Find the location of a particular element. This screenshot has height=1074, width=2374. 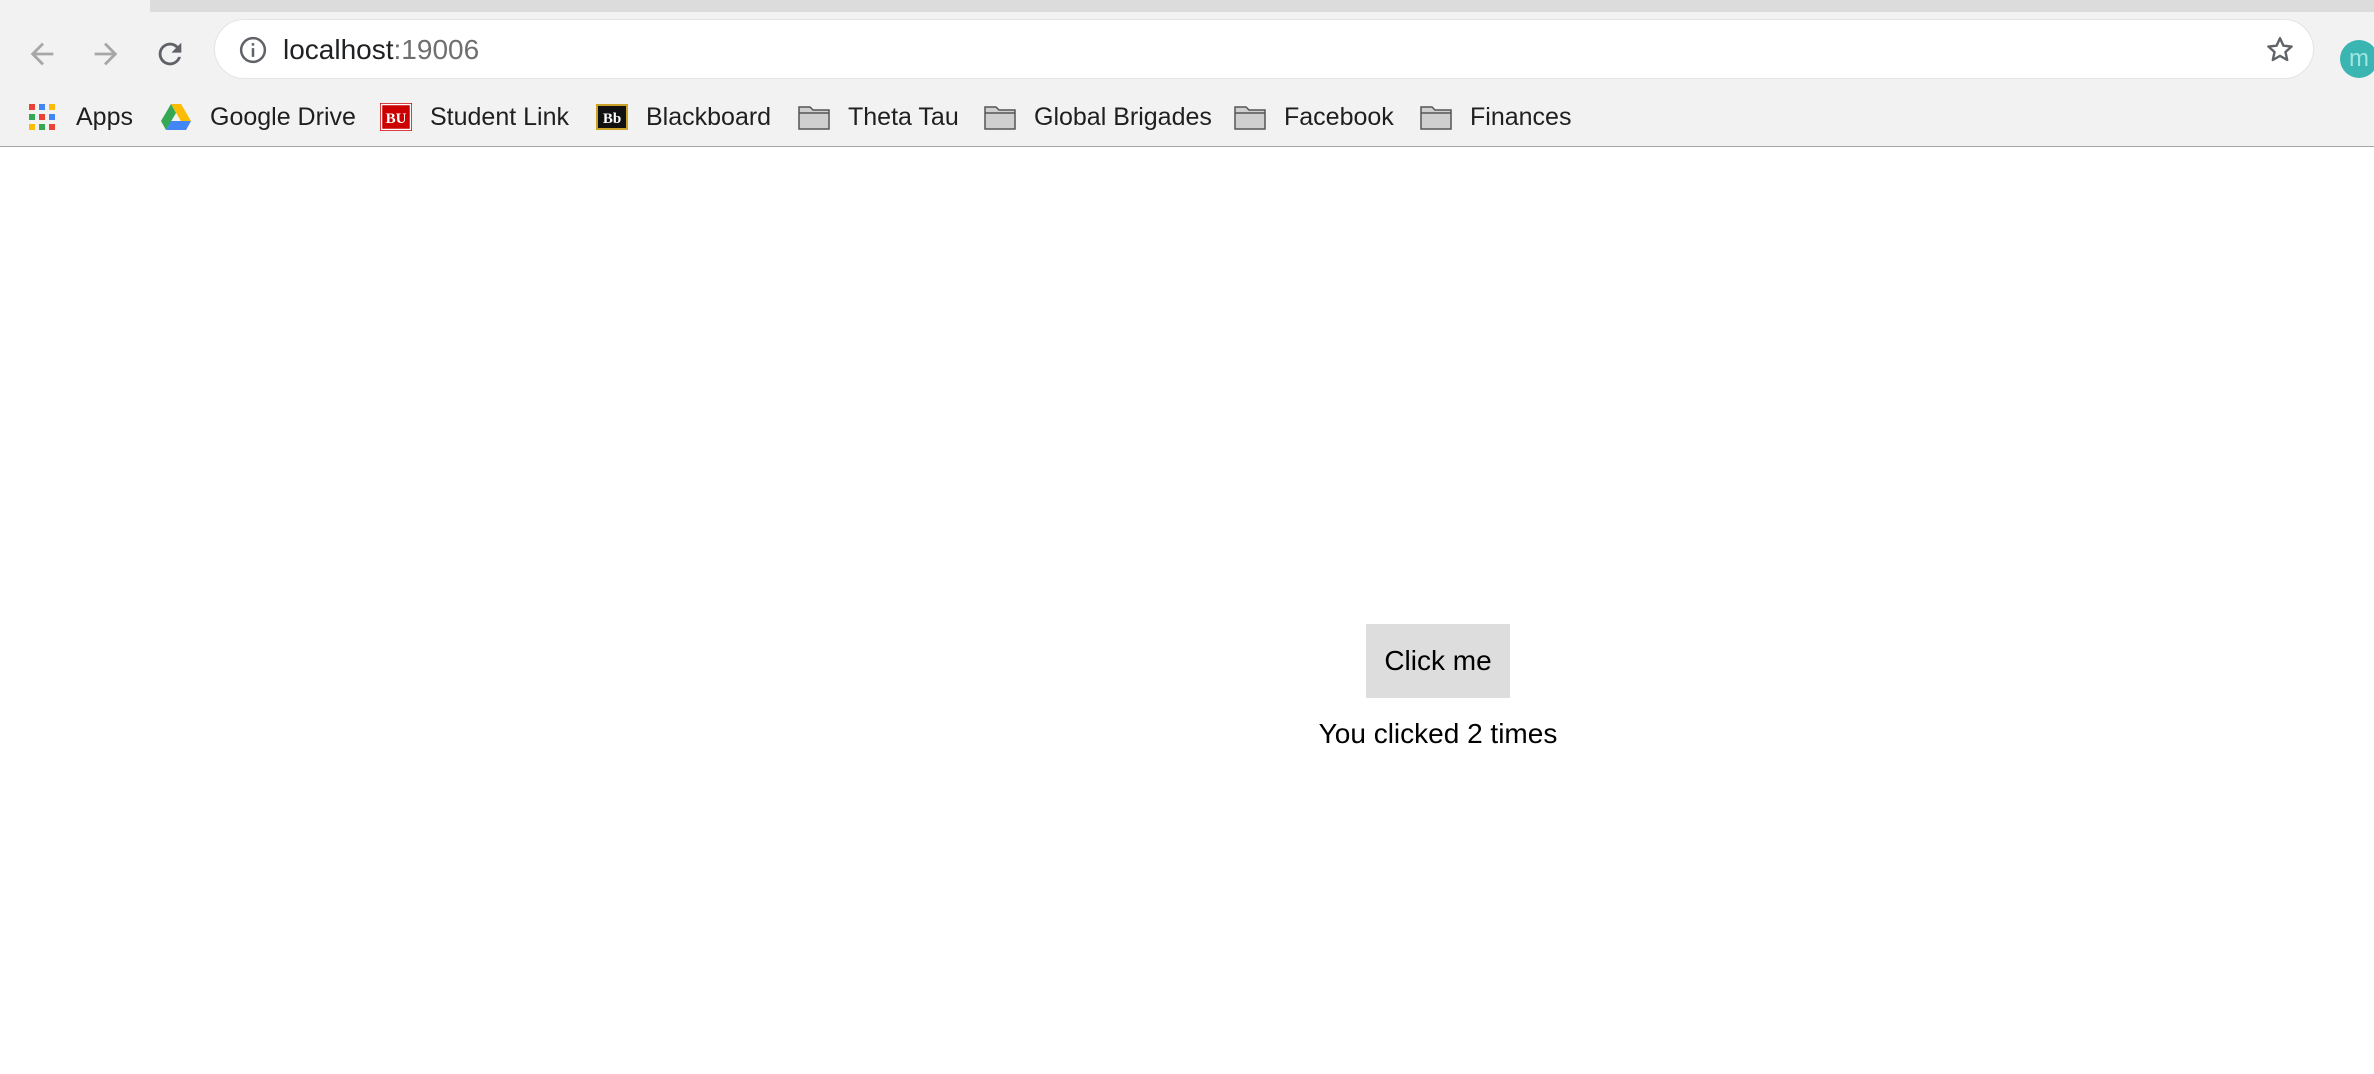

url-text: localhost:19006 is located at coordinates (381, 50).